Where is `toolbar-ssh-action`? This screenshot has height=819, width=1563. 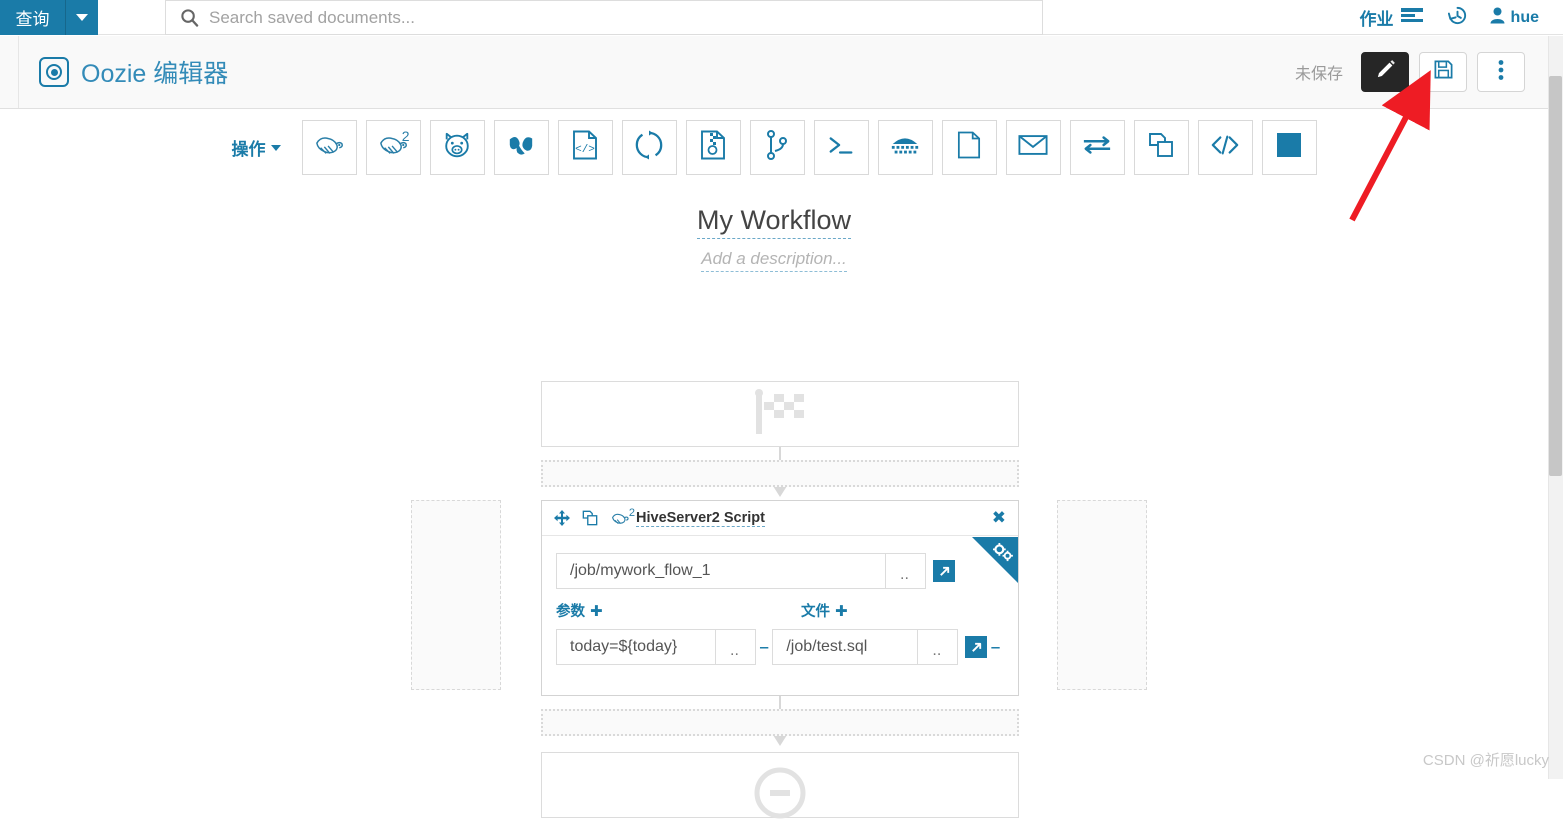 toolbar-ssh-action is located at coordinates (905, 147).